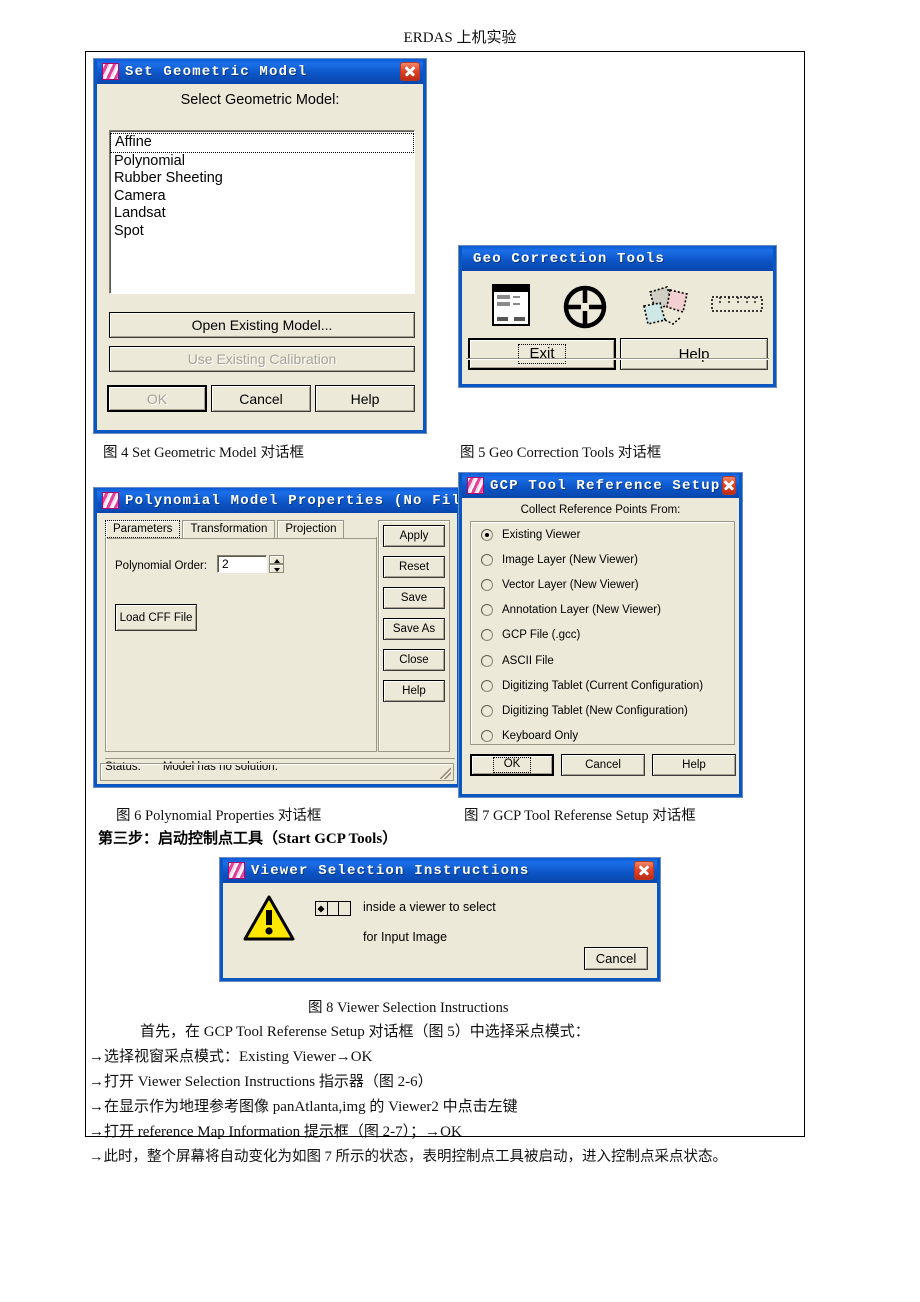  What do you see at coordinates (581, 610) in the screenshot?
I see `radio-label: Annotation Layer (New Viewer)` at bounding box center [581, 610].